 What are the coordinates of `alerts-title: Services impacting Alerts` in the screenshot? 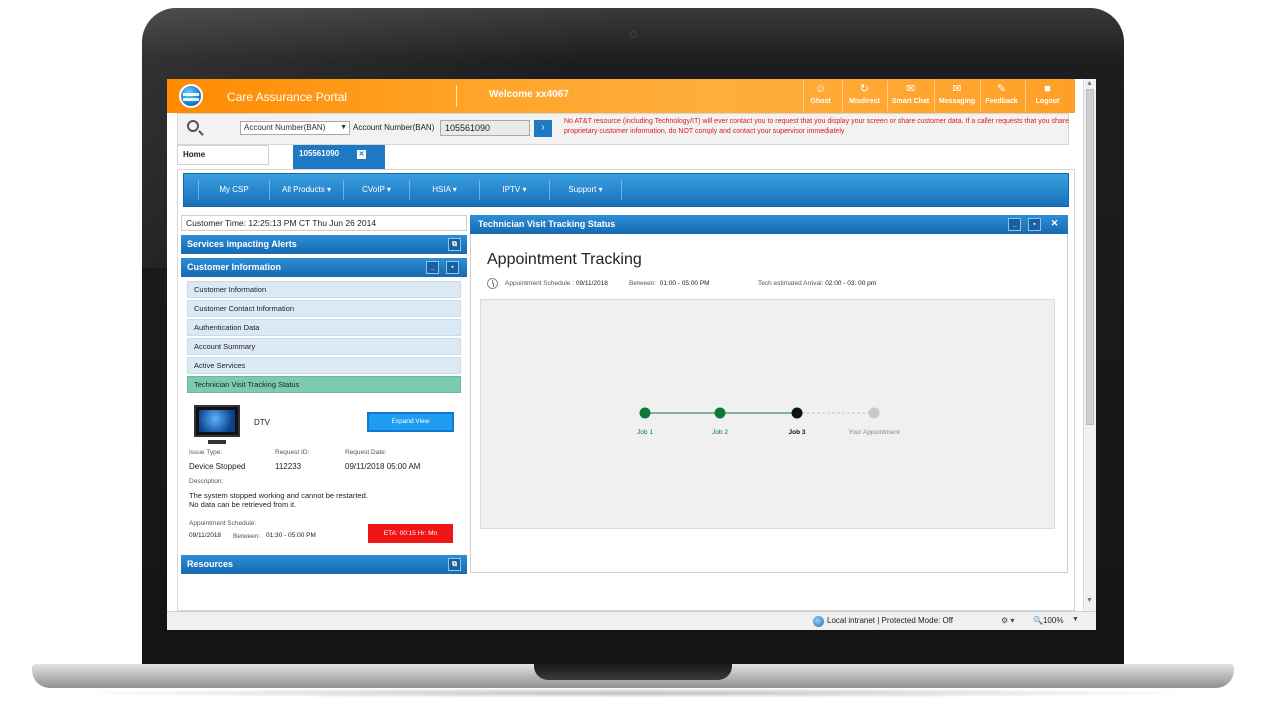 It's located at (242, 244).